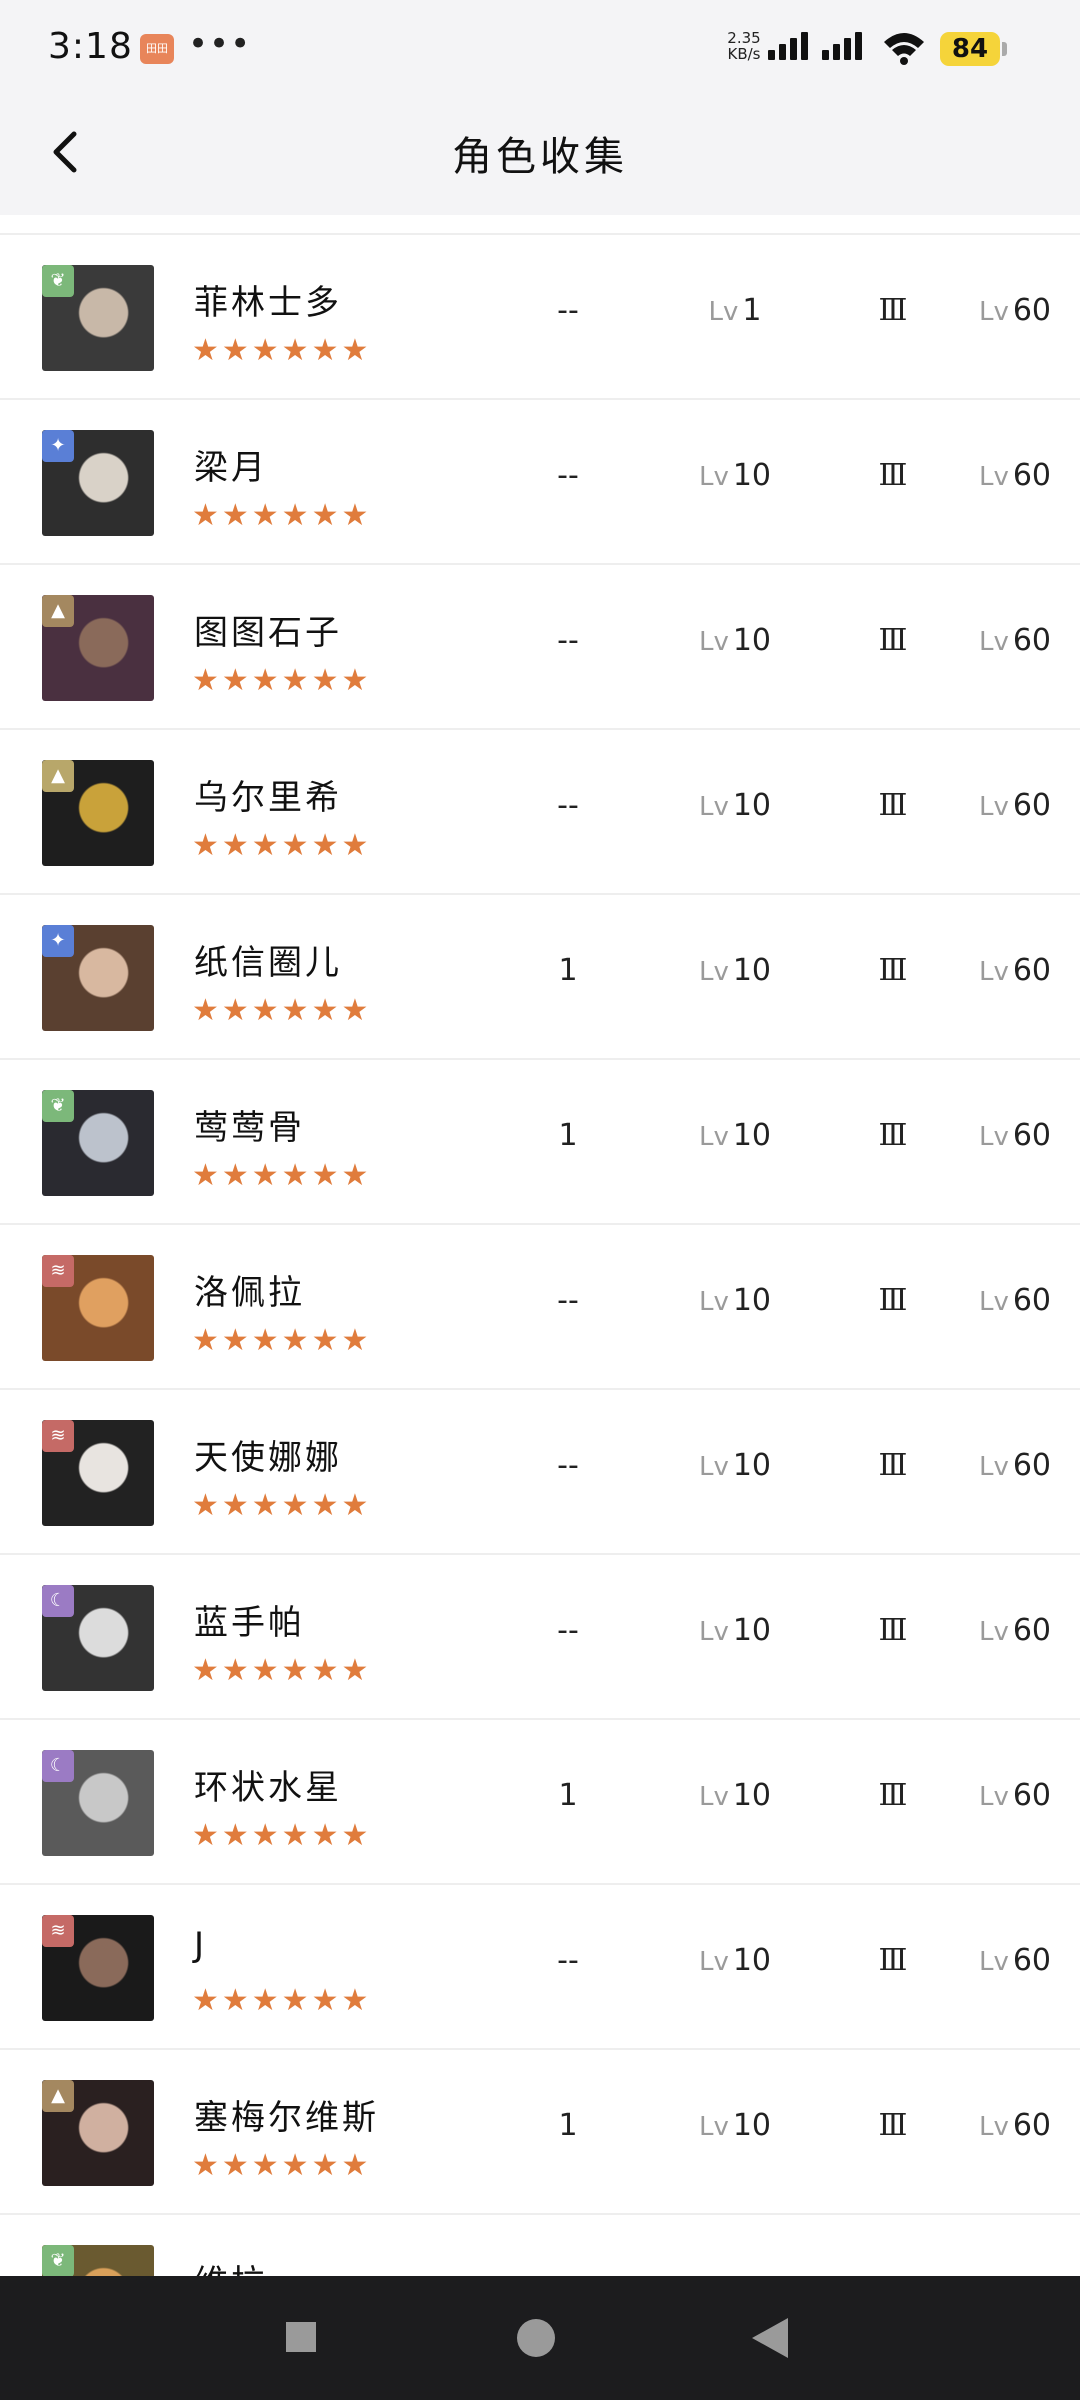  Describe the element at coordinates (970, 49) in the screenshot. I see `battery-indicator: 84` at that location.